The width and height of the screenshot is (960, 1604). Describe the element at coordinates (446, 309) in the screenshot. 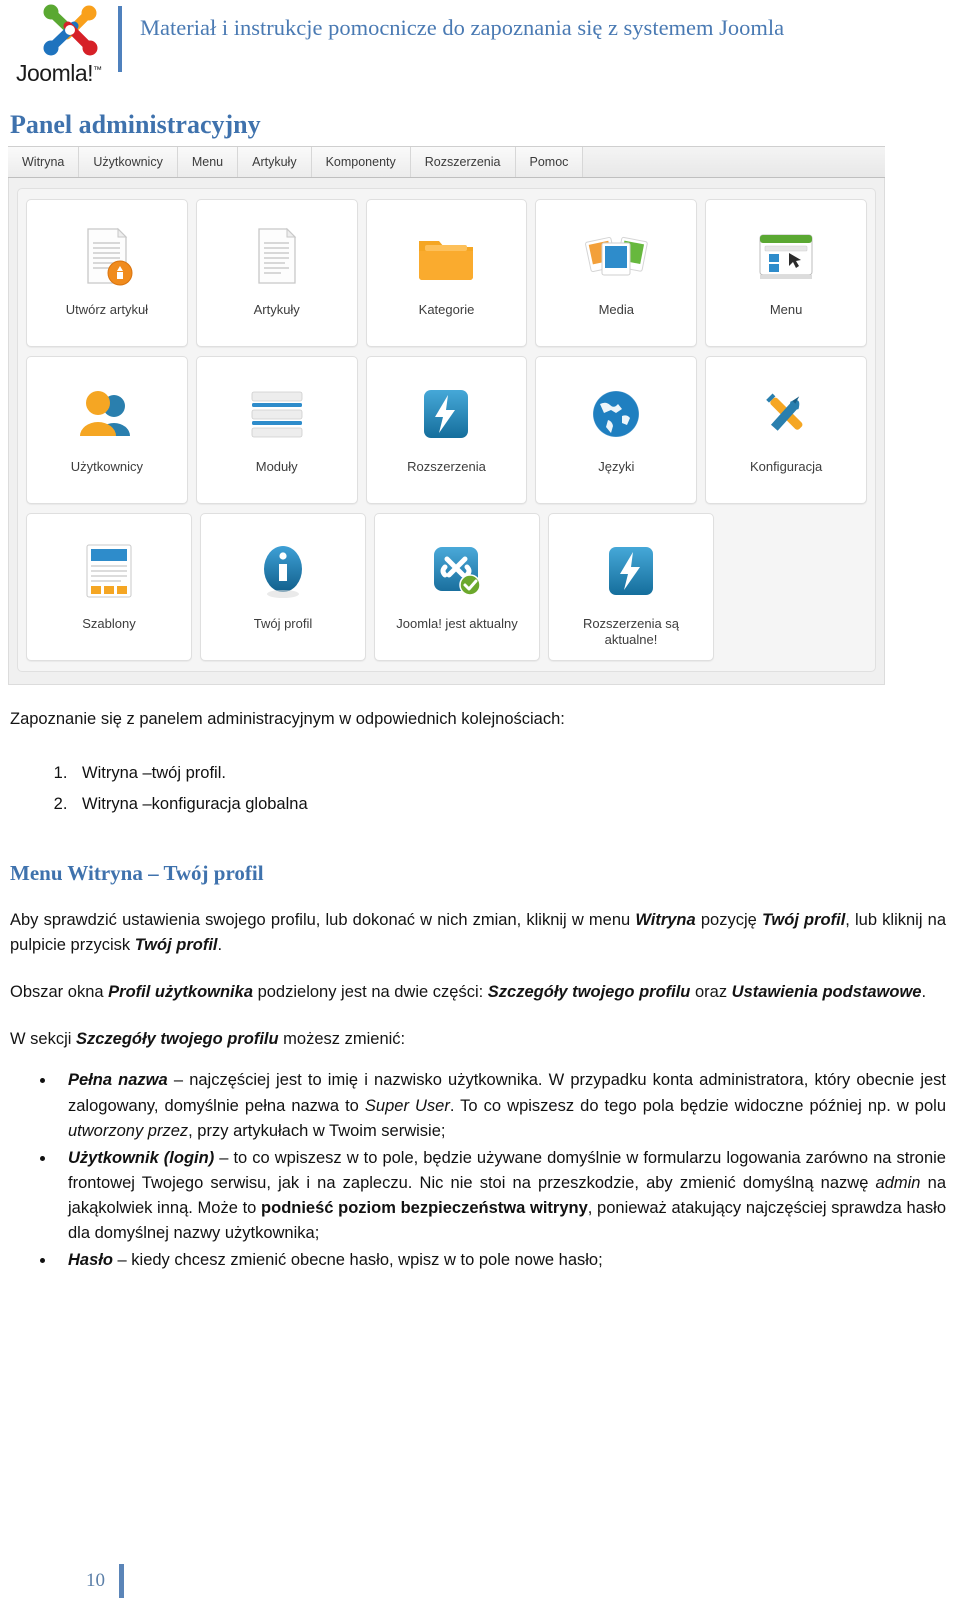

I see `quickicon-label: Kategorie` at that location.